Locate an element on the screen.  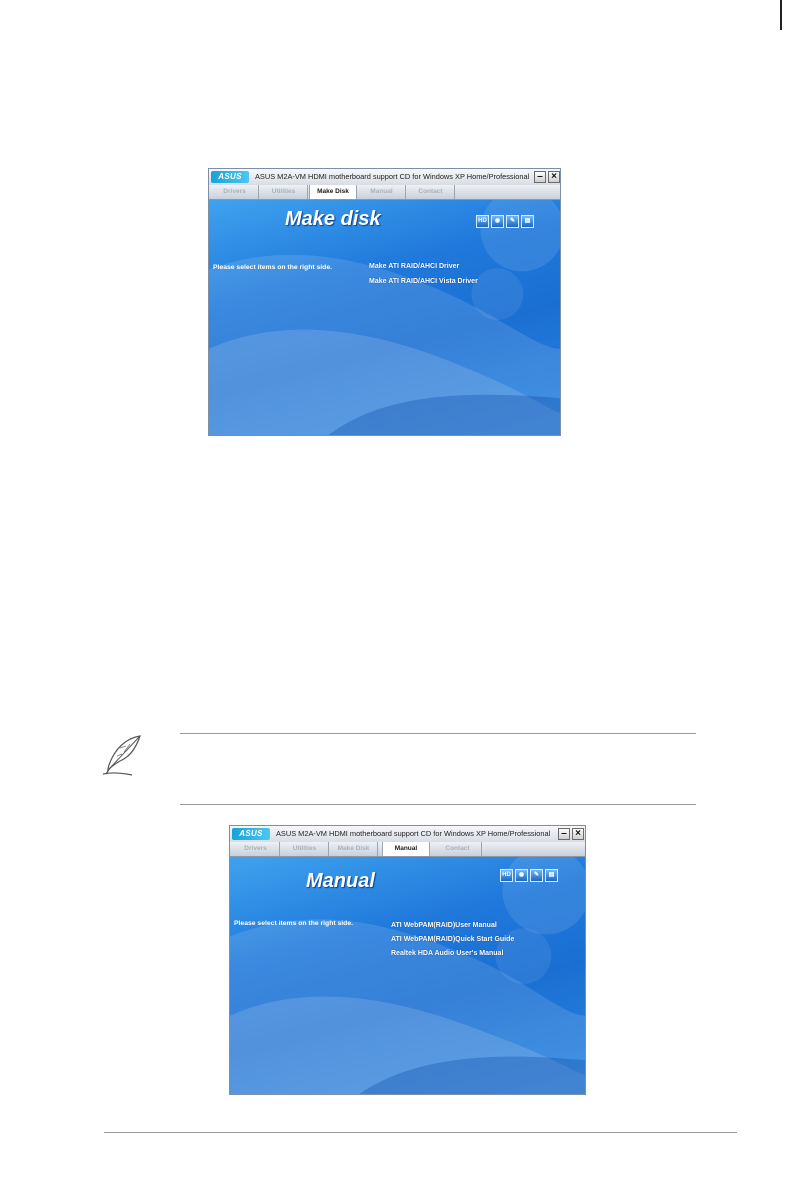
note-top-rule is located at coordinates (438, 733).